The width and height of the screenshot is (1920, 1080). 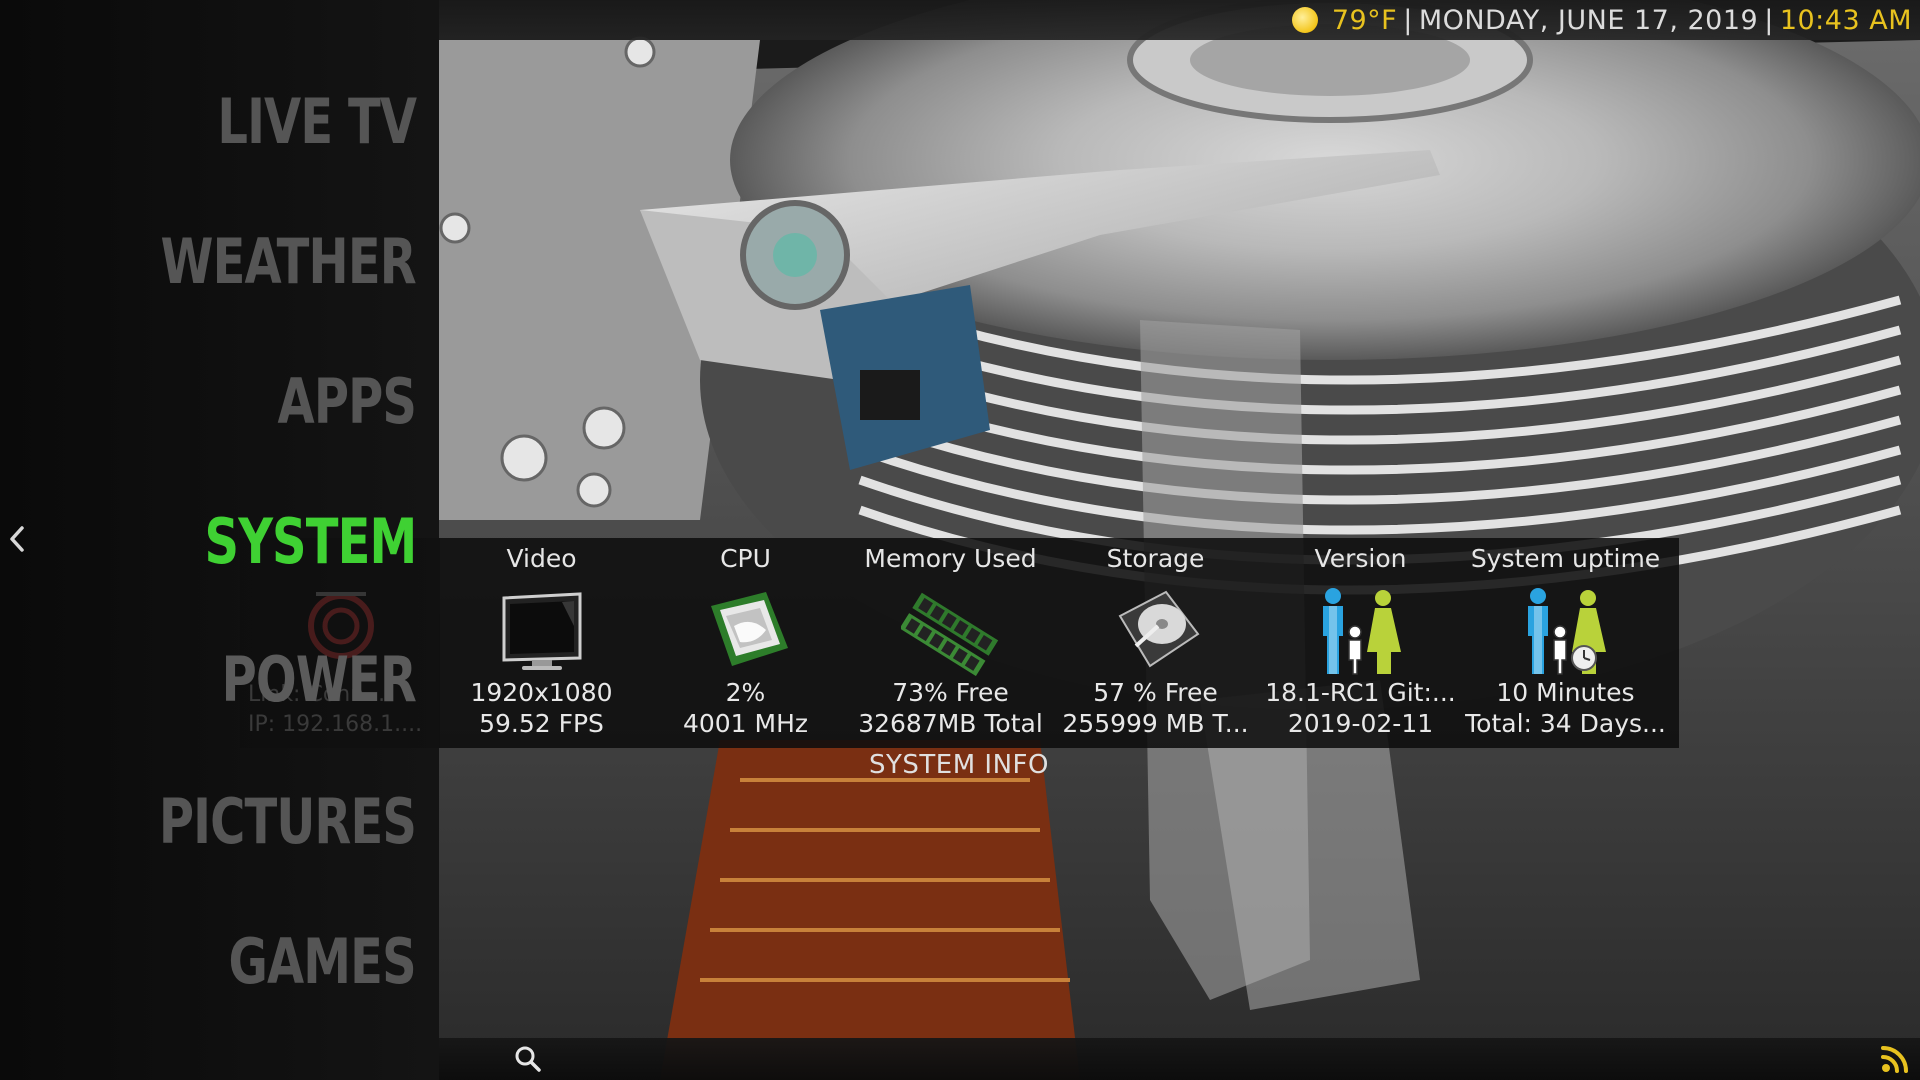 I want to click on family-icon, so click(x=1361, y=631).